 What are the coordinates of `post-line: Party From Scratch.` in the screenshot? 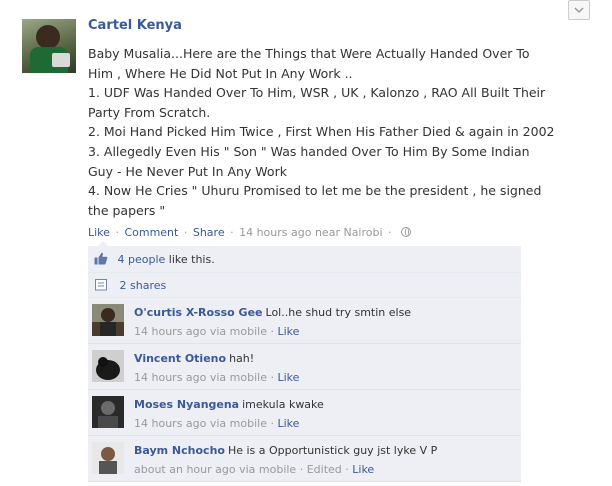 It's located at (149, 112).